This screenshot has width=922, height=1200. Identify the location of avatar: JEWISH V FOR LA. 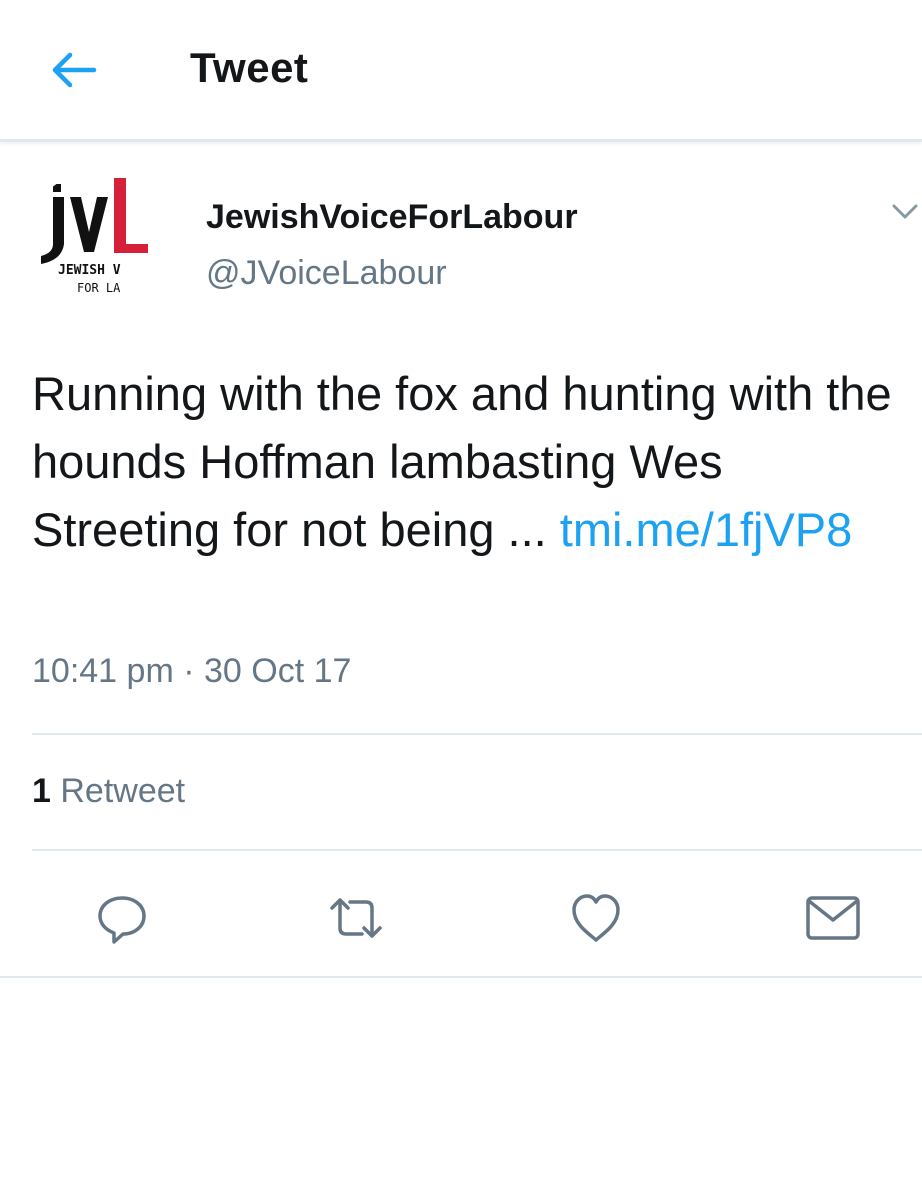
(100, 245).